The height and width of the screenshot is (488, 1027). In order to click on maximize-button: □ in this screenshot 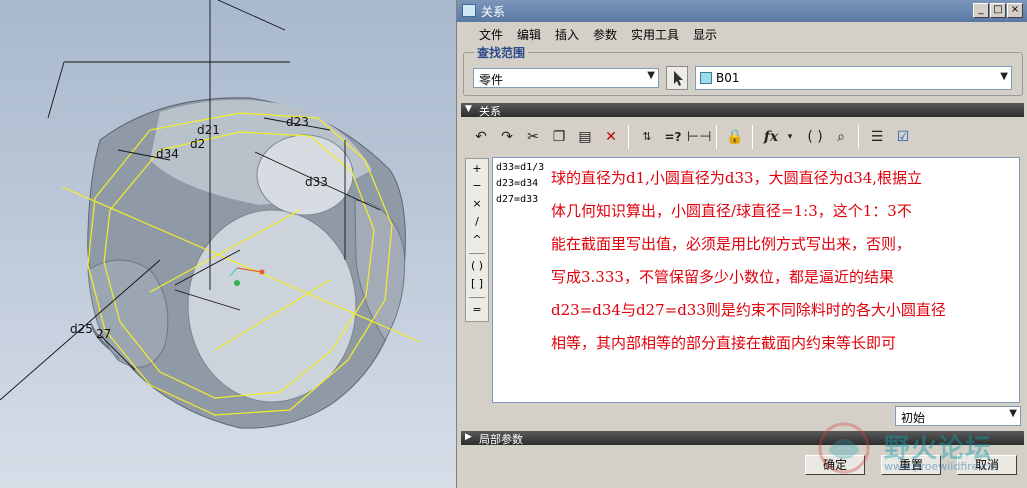, I will do `click(998, 10)`.